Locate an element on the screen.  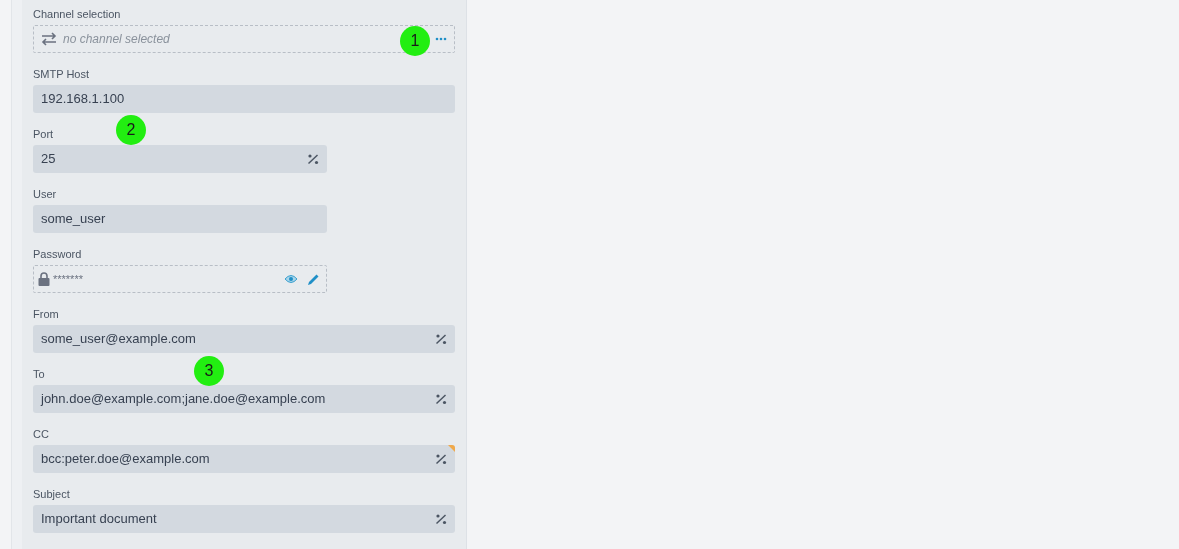
swap-arrows-icon is located at coordinates (49, 39).